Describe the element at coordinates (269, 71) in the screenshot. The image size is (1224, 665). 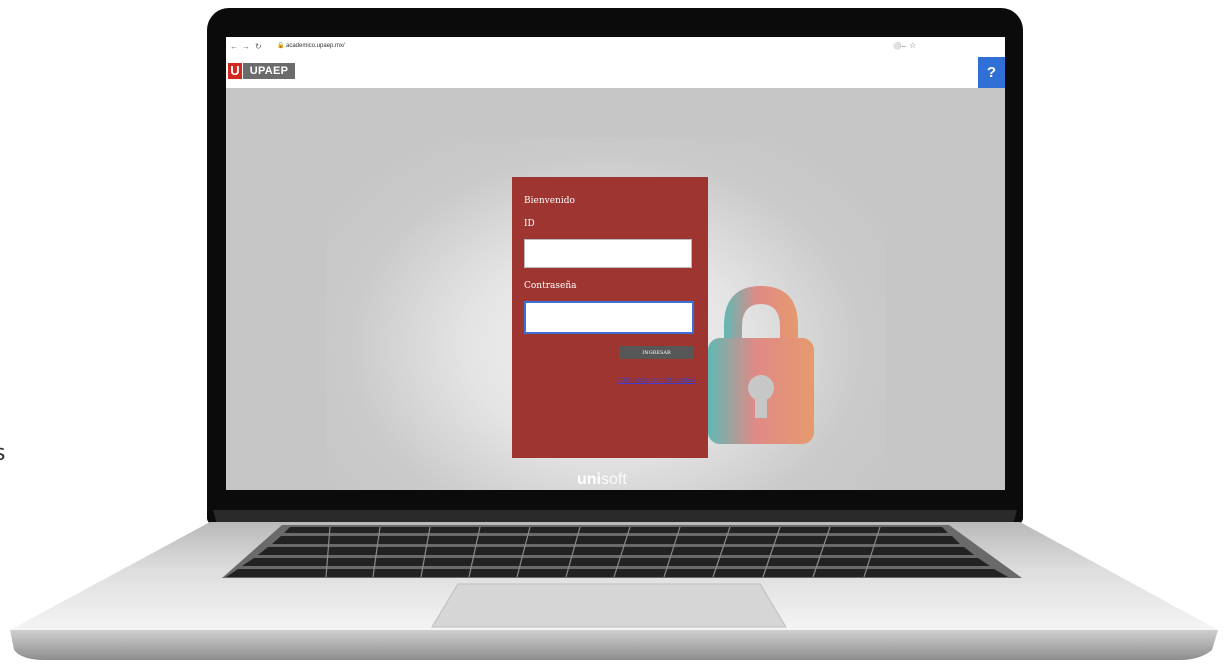
I see `logo-wordmark: UPAEP` at that location.